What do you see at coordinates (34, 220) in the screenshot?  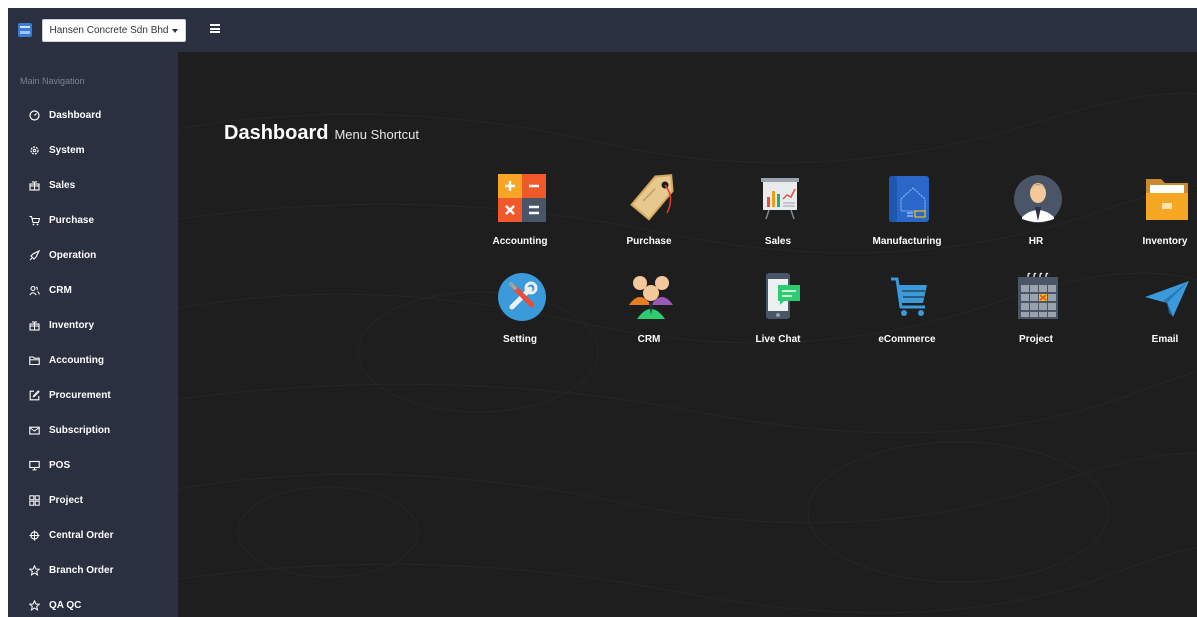 I see `cart-icon` at bounding box center [34, 220].